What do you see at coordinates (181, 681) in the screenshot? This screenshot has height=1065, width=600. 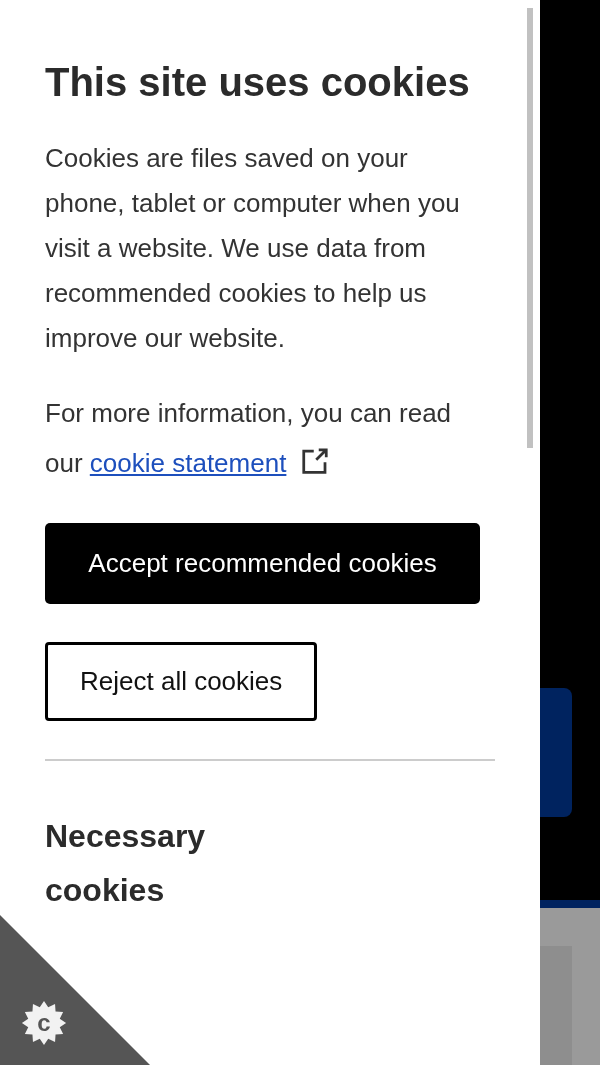 I see `reject-button: Reject all cookies` at bounding box center [181, 681].